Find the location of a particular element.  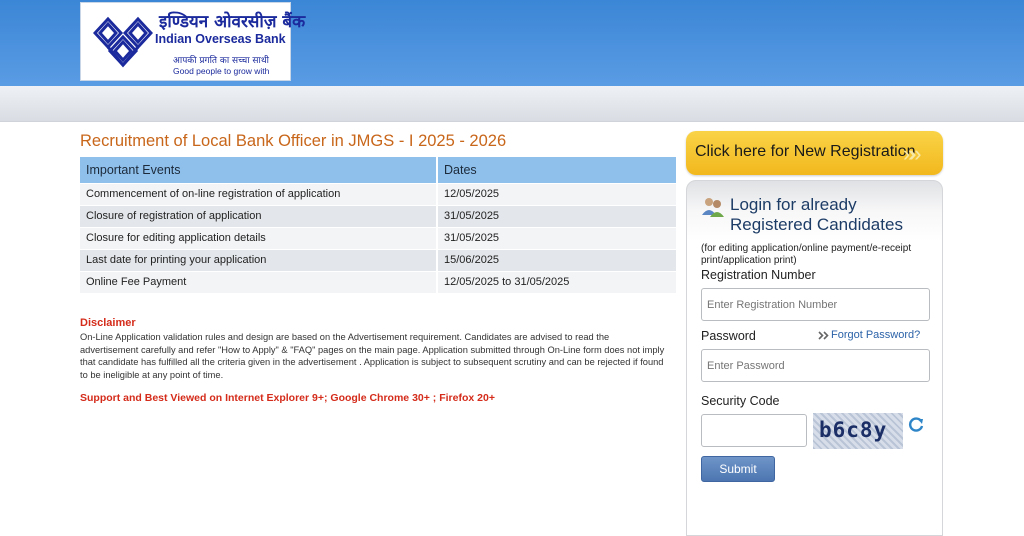

new-registration-button: Click here for New Registration »» is located at coordinates (814, 153).